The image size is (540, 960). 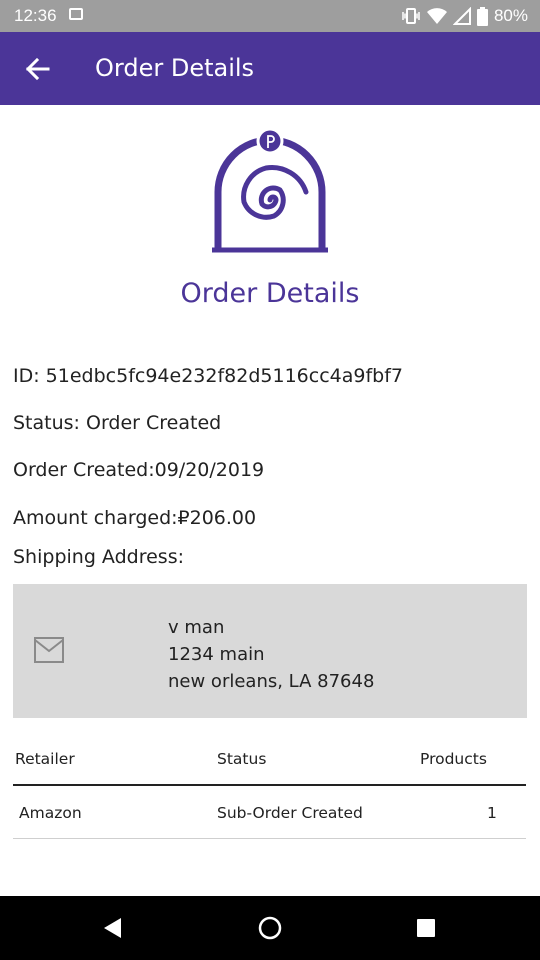 I want to click on mail-icon, so click(x=49, y=650).